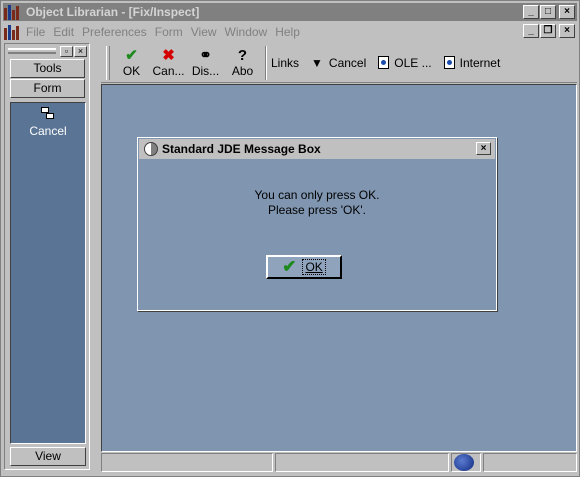 The width and height of the screenshot is (580, 477). I want to click on menu-file: File, so click(35, 32).